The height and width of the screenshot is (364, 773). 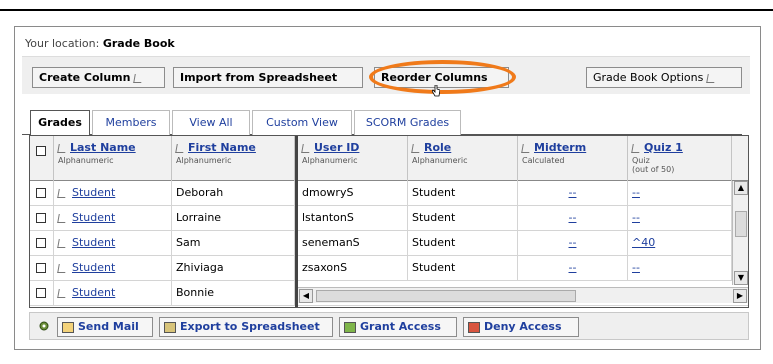 I want to click on deny-access-label: Deny Access, so click(x=523, y=326).